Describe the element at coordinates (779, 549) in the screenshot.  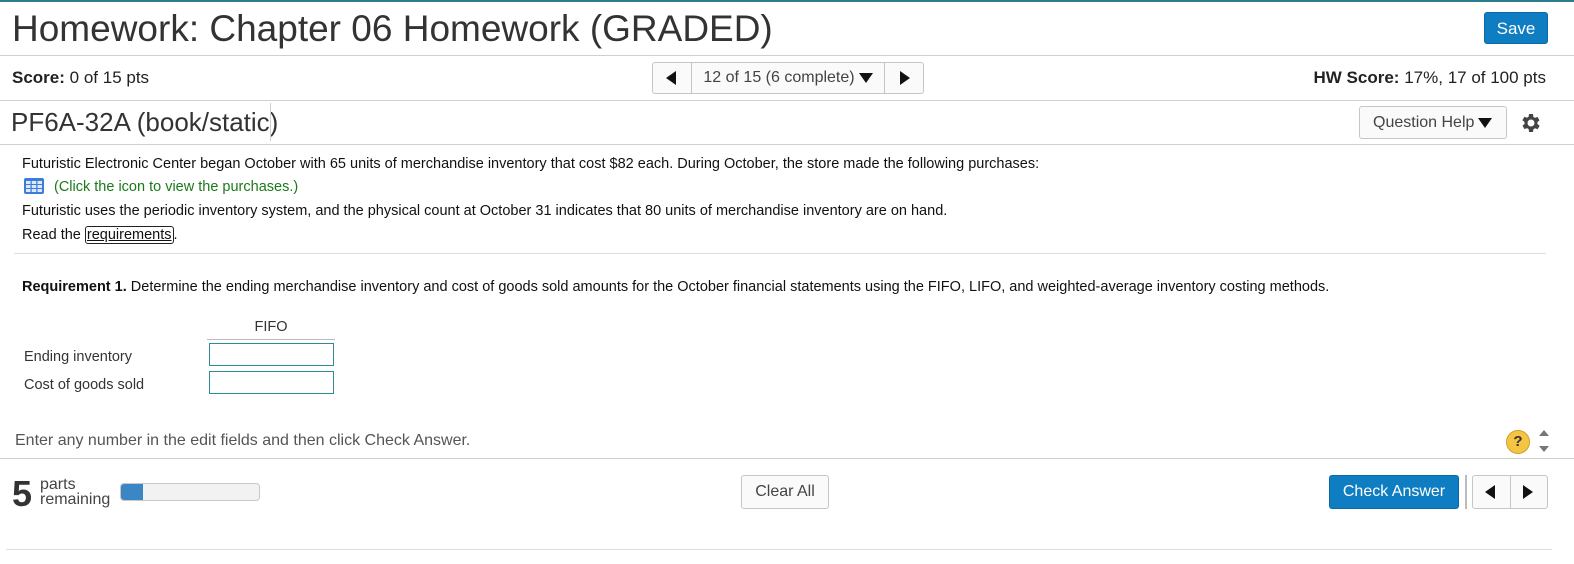
I see `footer-line` at that location.